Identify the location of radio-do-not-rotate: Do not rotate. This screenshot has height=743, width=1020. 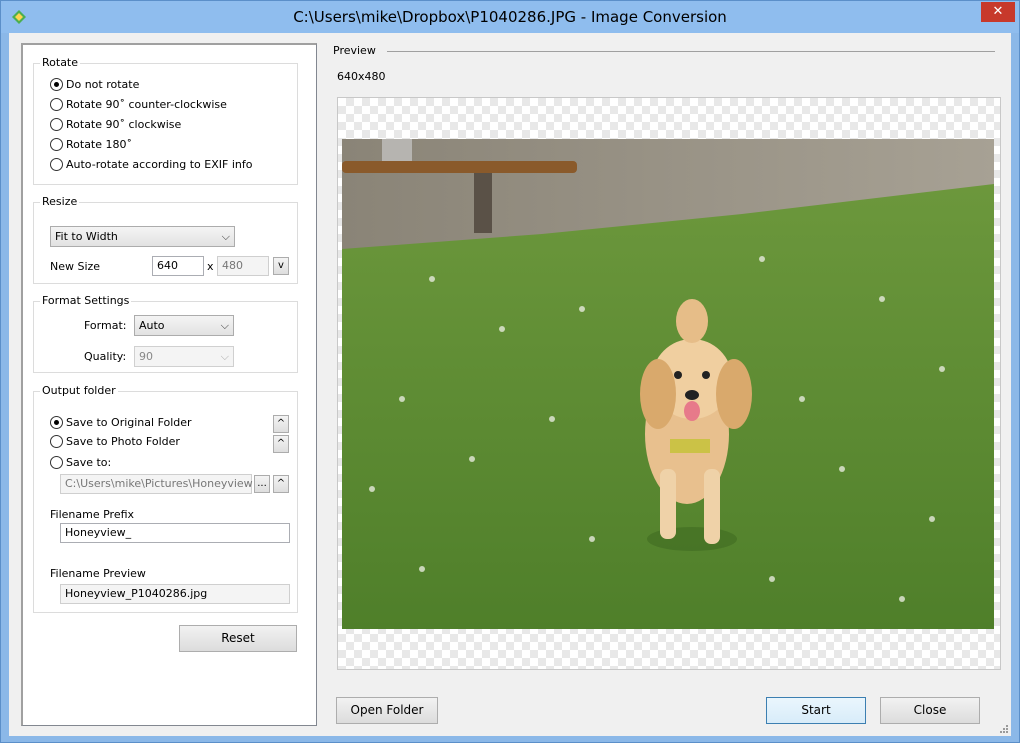
(94, 84).